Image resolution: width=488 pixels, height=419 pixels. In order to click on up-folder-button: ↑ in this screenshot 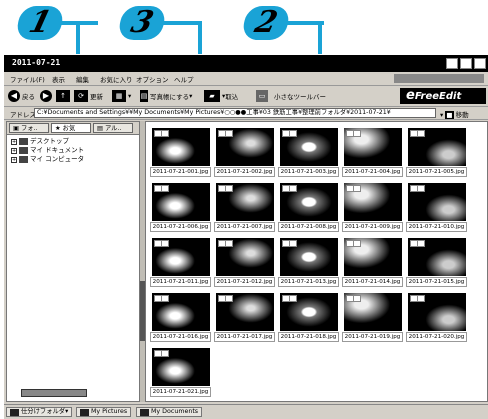, I will do `click(64, 96)`.